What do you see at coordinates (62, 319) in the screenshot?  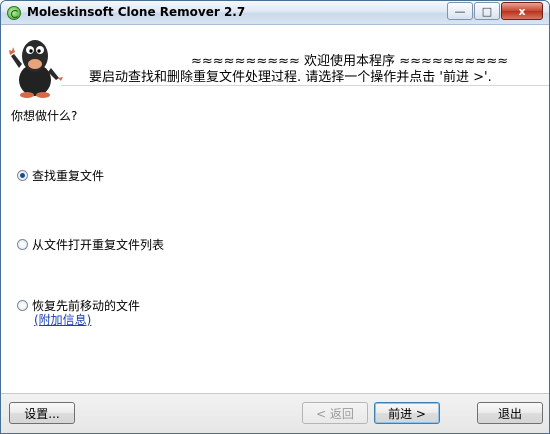 I see `more-info-link: (附加信息)` at bounding box center [62, 319].